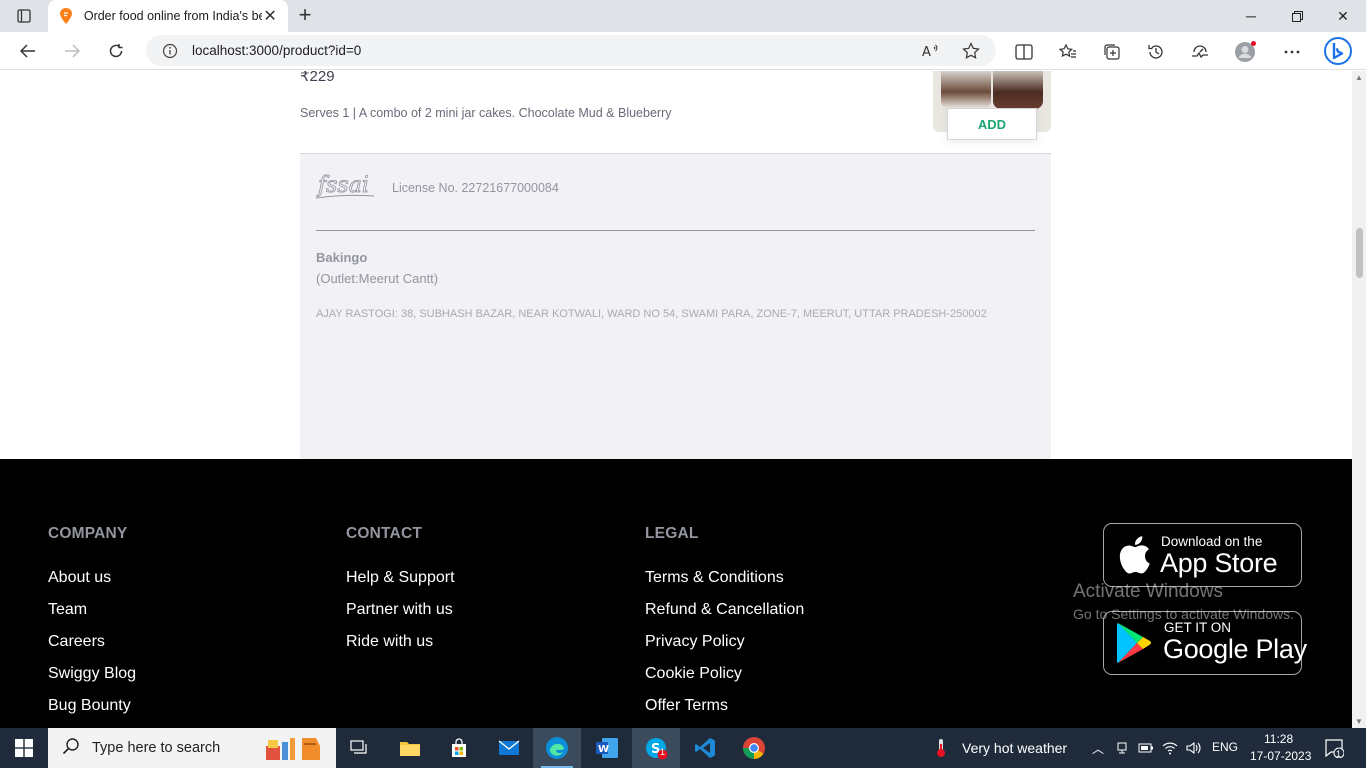 The width and height of the screenshot is (1366, 769). What do you see at coordinates (686, 706) in the screenshot?
I see `footer-link-offer-terms: Offer Terms` at bounding box center [686, 706].